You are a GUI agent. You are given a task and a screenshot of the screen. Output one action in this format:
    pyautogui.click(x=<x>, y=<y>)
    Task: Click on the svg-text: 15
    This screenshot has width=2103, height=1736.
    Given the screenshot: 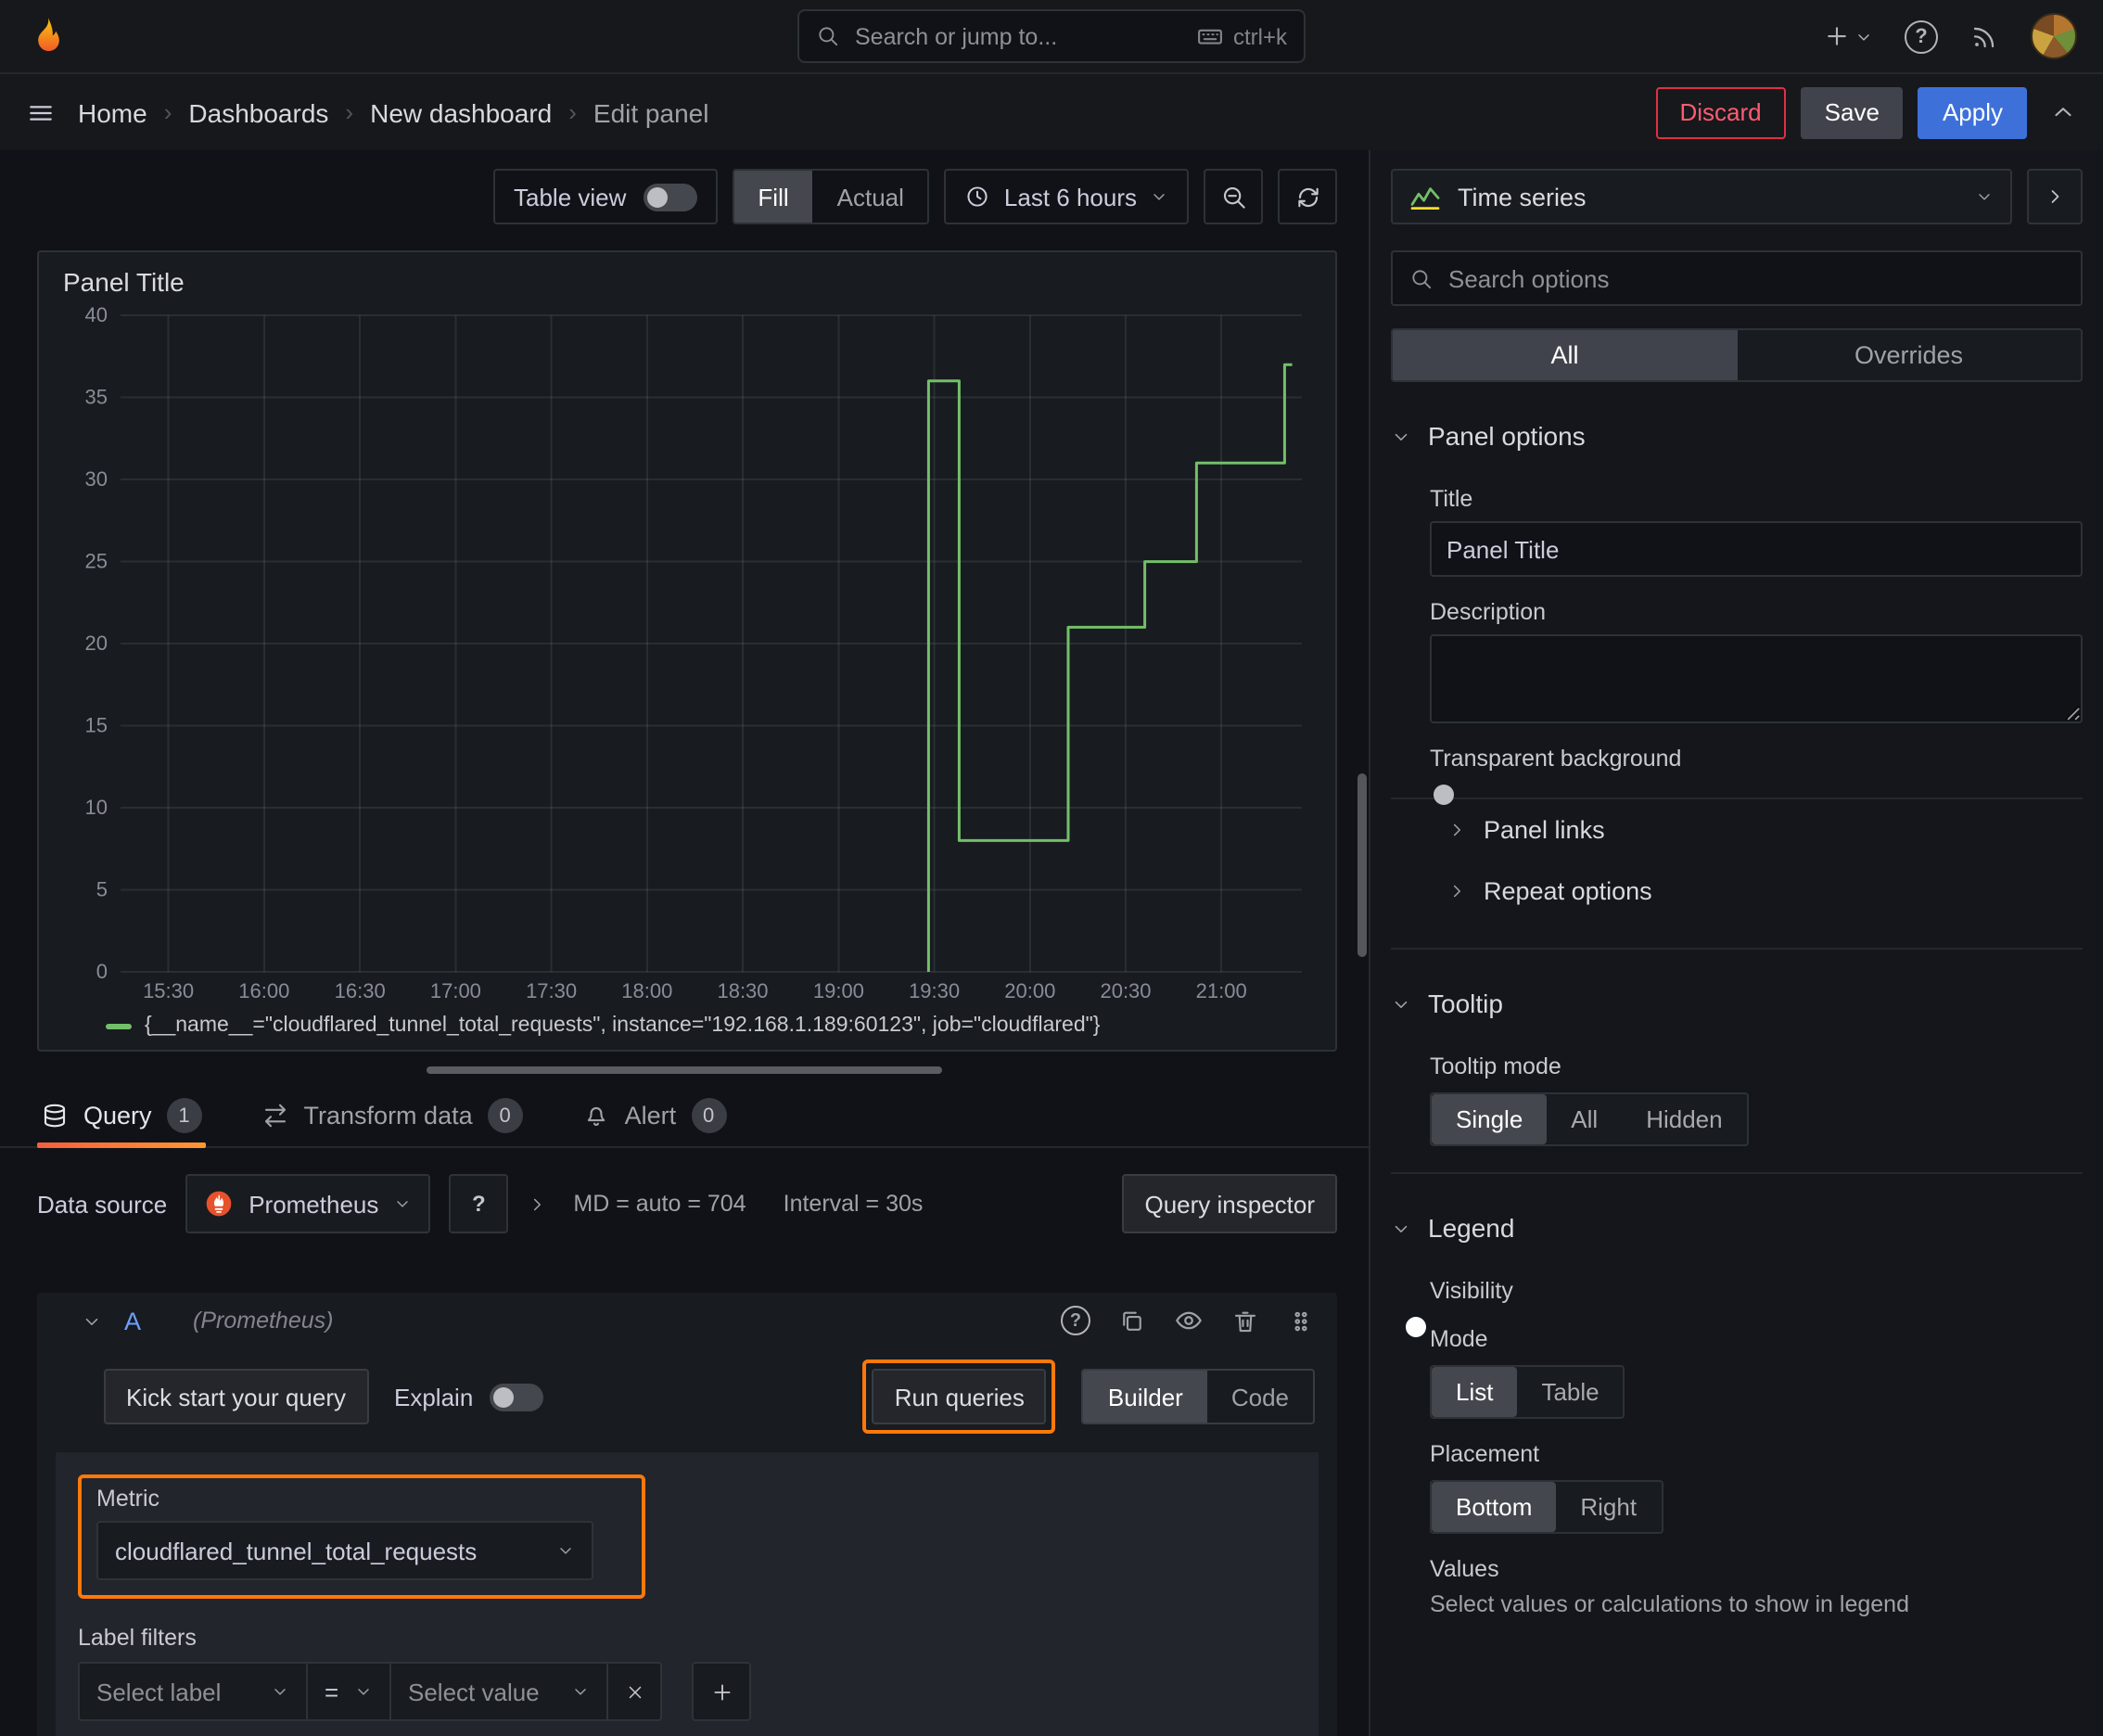 What is the action you would take?
    pyautogui.click(x=96, y=725)
    